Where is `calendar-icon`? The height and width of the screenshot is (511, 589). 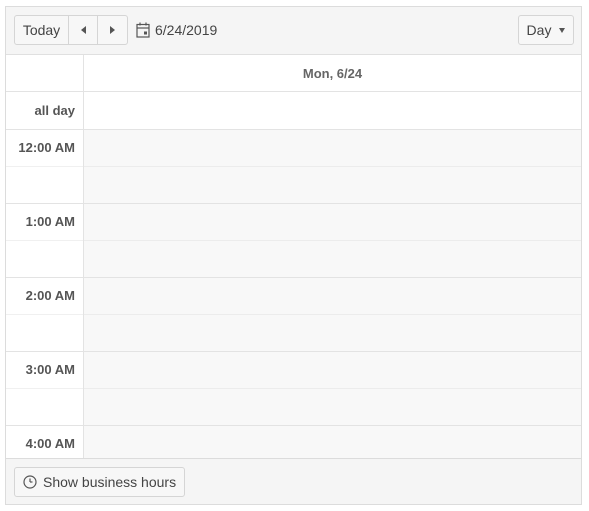 calendar-icon is located at coordinates (143, 30).